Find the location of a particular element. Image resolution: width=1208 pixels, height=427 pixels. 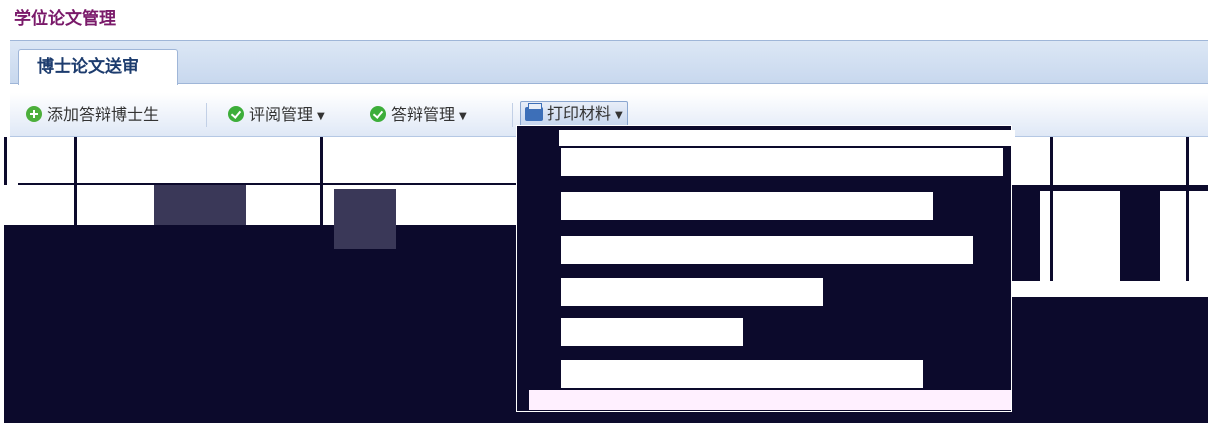

tab-doctoral-review: 博士论文送审 is located at coordinates (98, 67).